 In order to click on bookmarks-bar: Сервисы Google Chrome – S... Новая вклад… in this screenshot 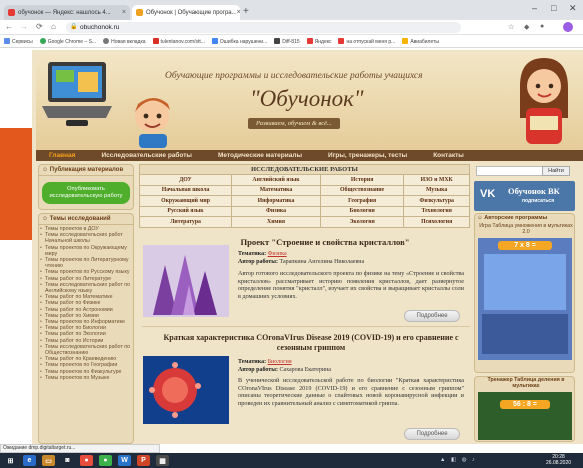, I will do `click(291, 41)`.